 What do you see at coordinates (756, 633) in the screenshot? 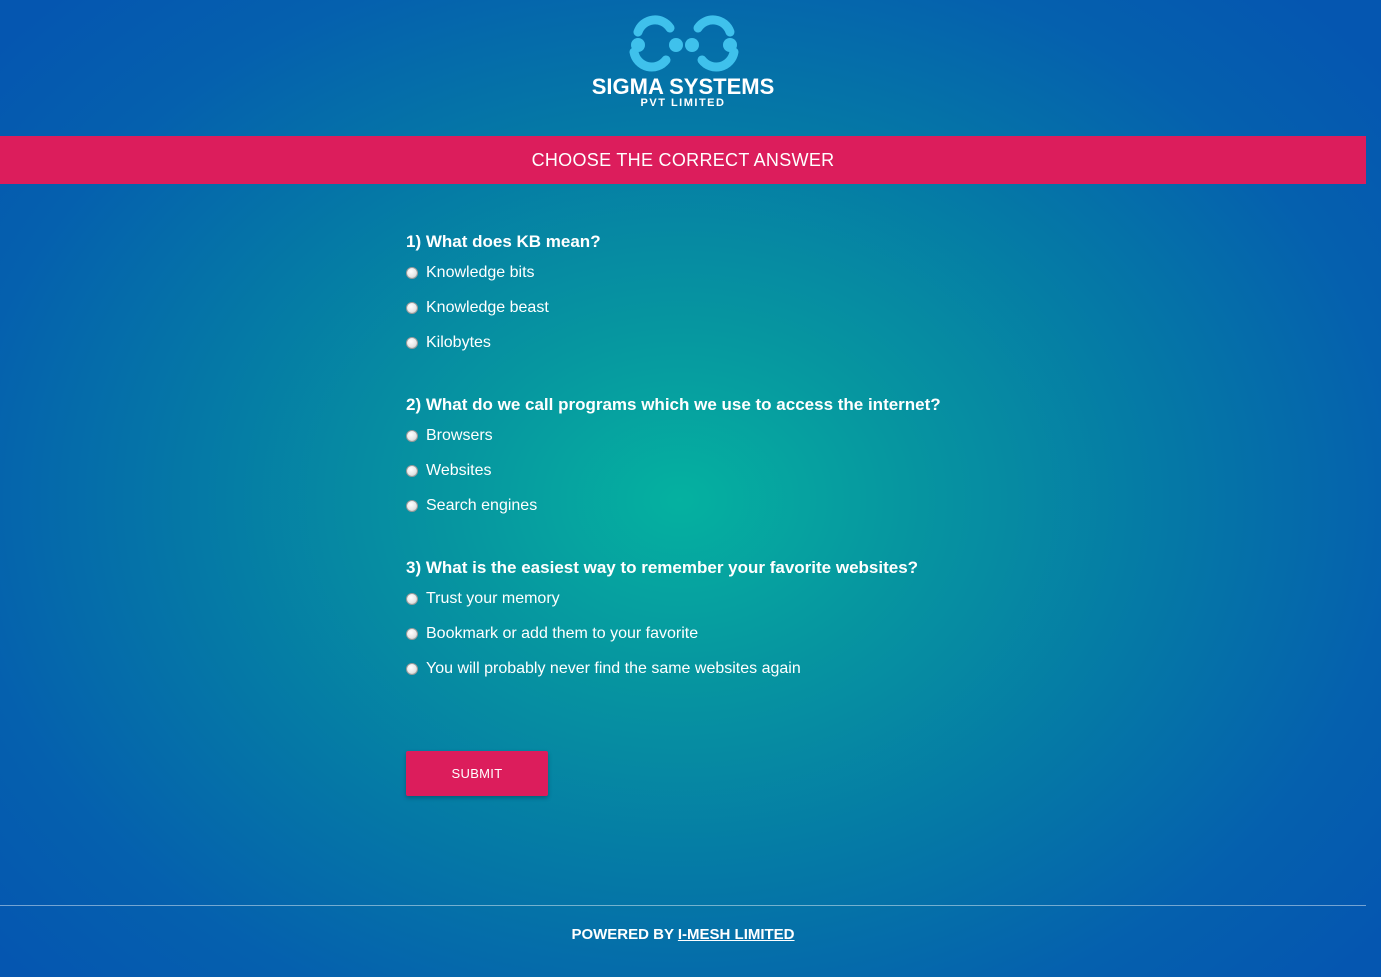
I see `answer-option: Bookmark or add them to your favorite` at bounding box center [756, 633].